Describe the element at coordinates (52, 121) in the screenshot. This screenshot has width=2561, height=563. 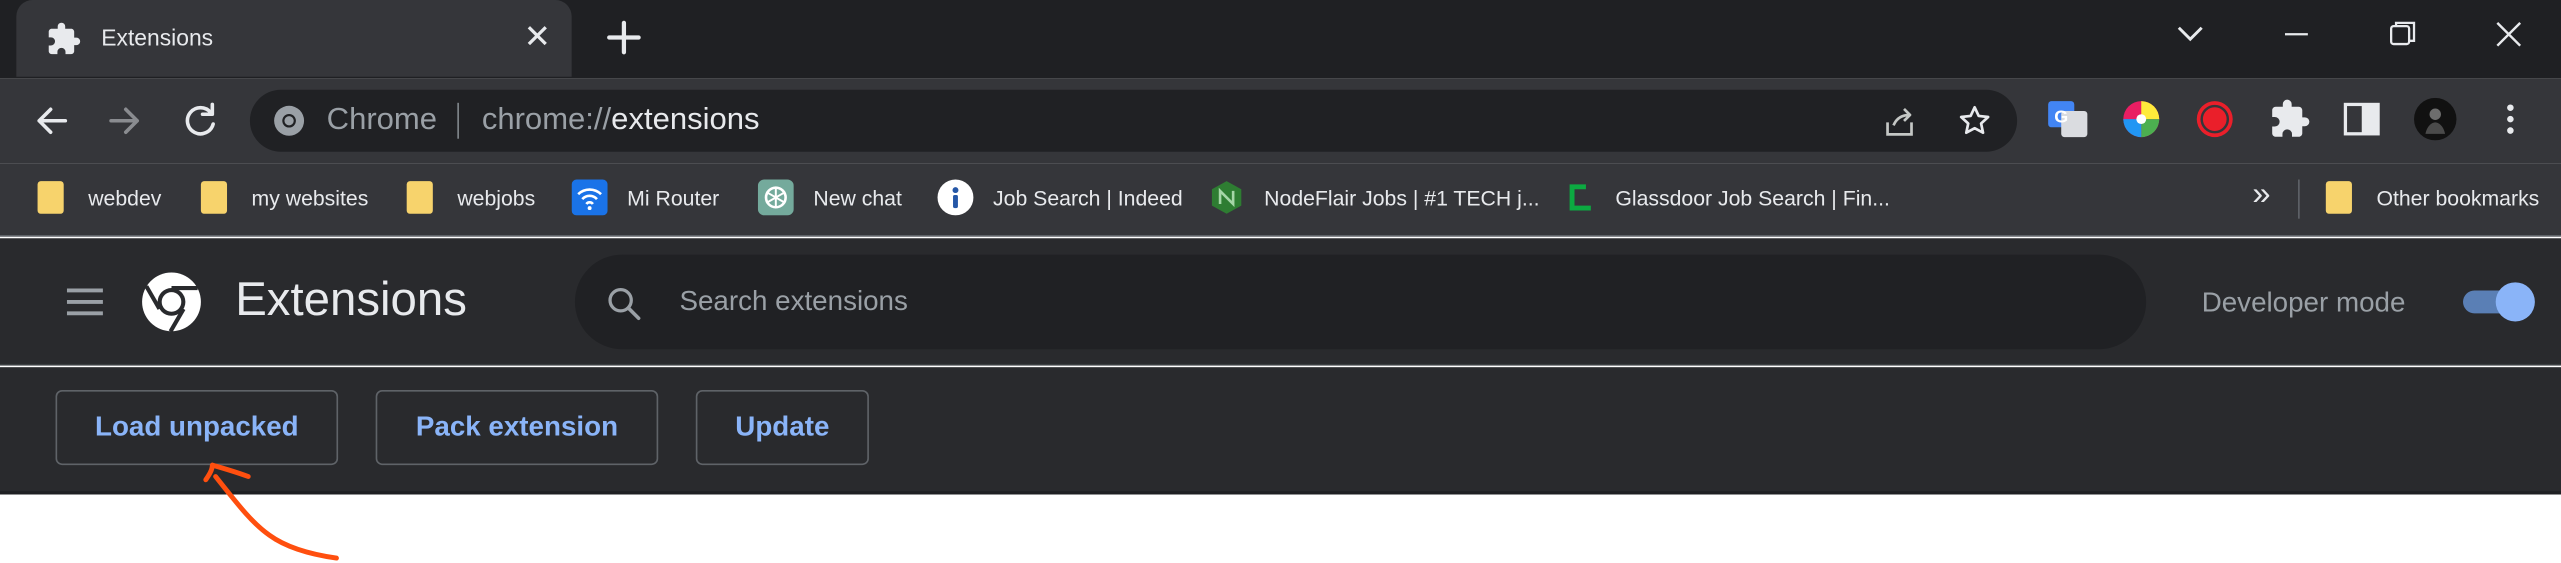
I see `back-arrow-icon` at that location.